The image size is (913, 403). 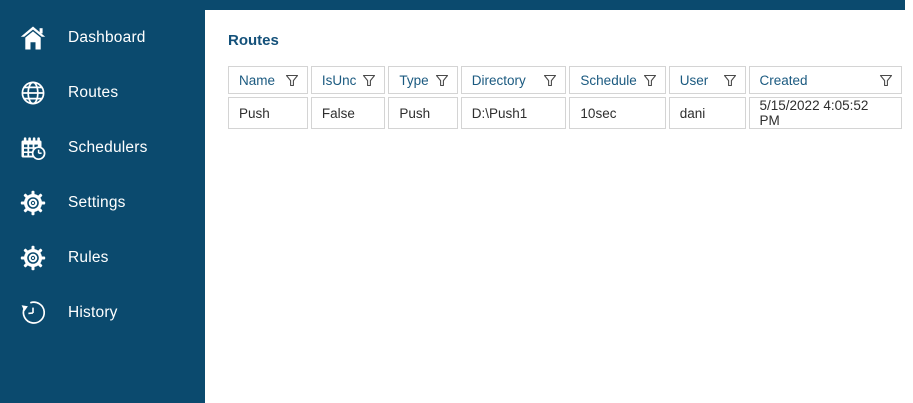 I want to click on column-label: User, so click(x=694, y=80).